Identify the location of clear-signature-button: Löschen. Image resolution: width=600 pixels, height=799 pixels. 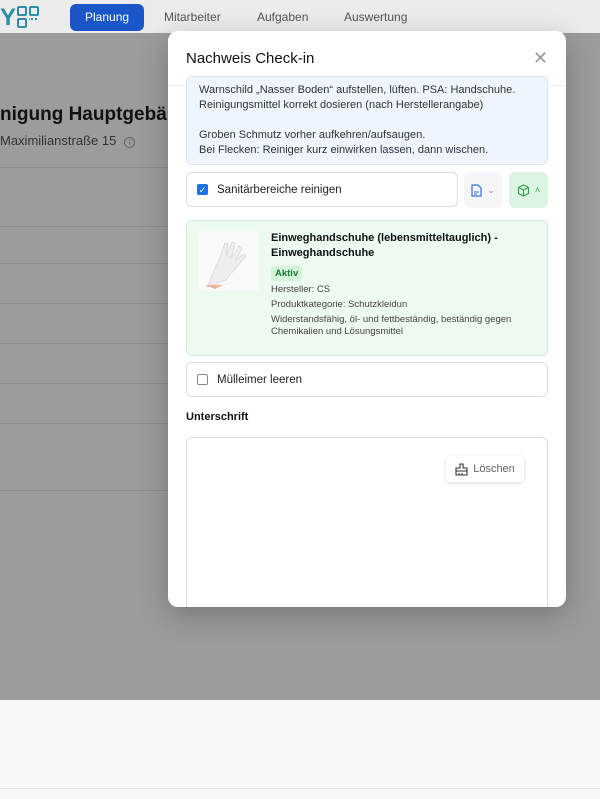
(485, 469).